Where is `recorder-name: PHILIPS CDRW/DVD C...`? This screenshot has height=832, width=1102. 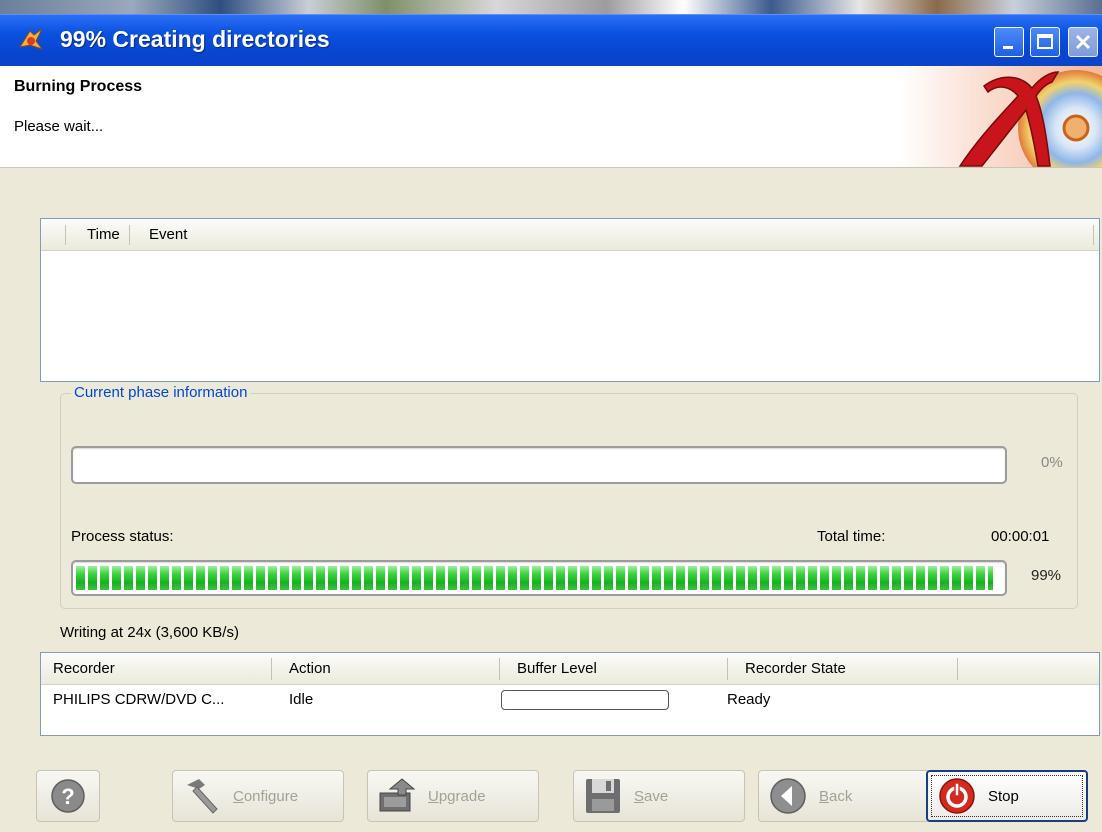 recorder-name: PHILIPS CDRW/DVD C... is located at coordinates (139, 699).